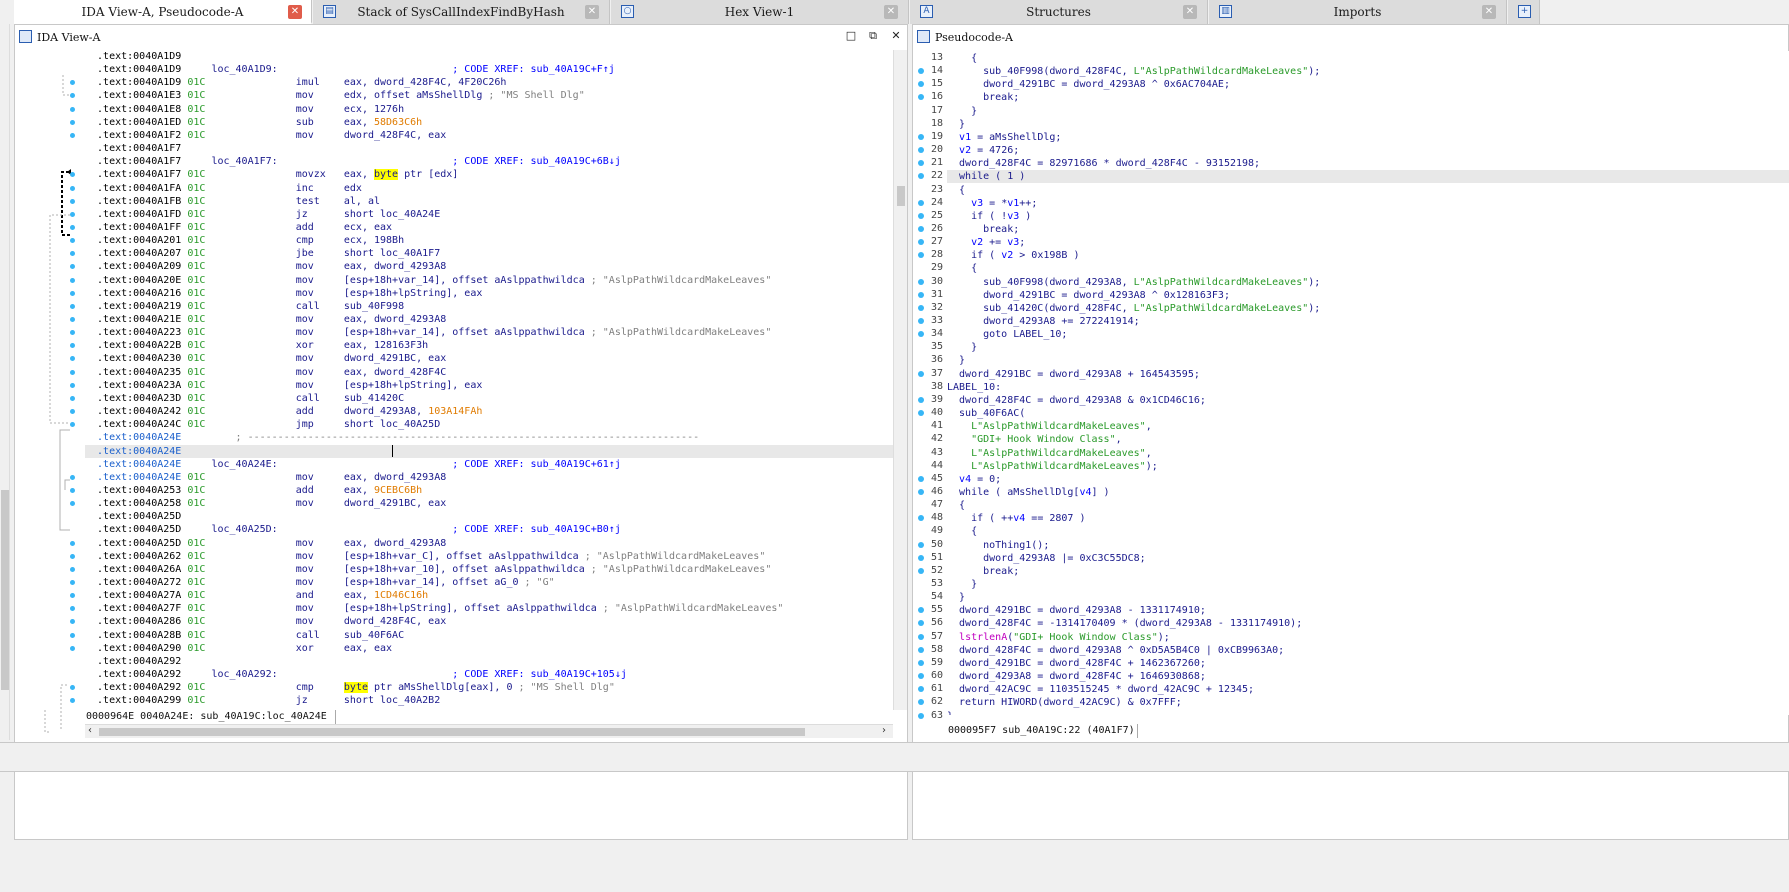 The image size is (1789, 892). What do you see at coordinates (461, 12) in the screenshot?
I see `tab-stack: ▤ Stack of SysCallIndexFindByHash ✕` at bounding box center [461, 12].